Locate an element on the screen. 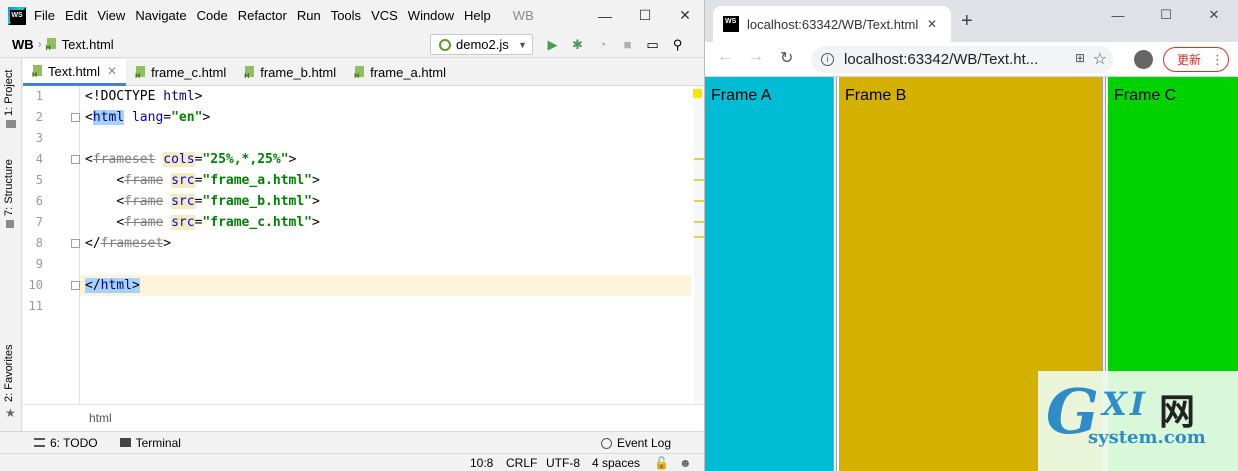  line-number: 2 is located at coordinates (39, 117).